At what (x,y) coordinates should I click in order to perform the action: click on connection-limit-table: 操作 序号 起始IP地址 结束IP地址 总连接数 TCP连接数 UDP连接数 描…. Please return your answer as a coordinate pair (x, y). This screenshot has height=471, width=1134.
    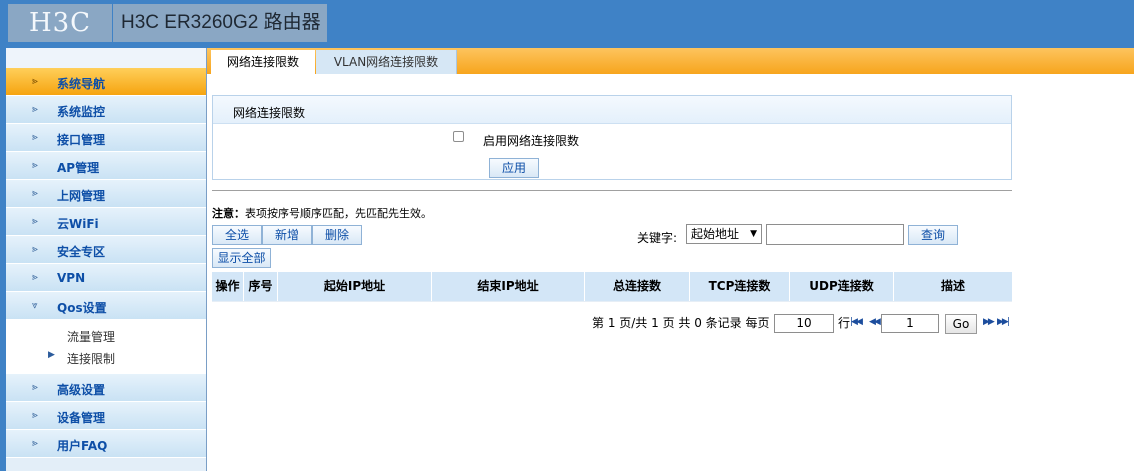
    Looking at the image, I should click on (612, 287).